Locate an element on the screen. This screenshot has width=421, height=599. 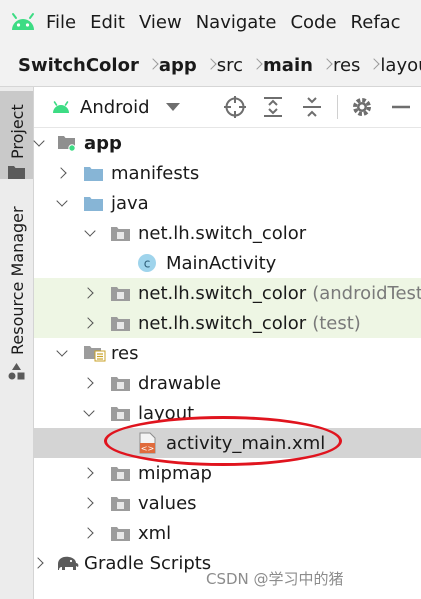
tree-label: MainActivity is located at coordinates (221, 263).